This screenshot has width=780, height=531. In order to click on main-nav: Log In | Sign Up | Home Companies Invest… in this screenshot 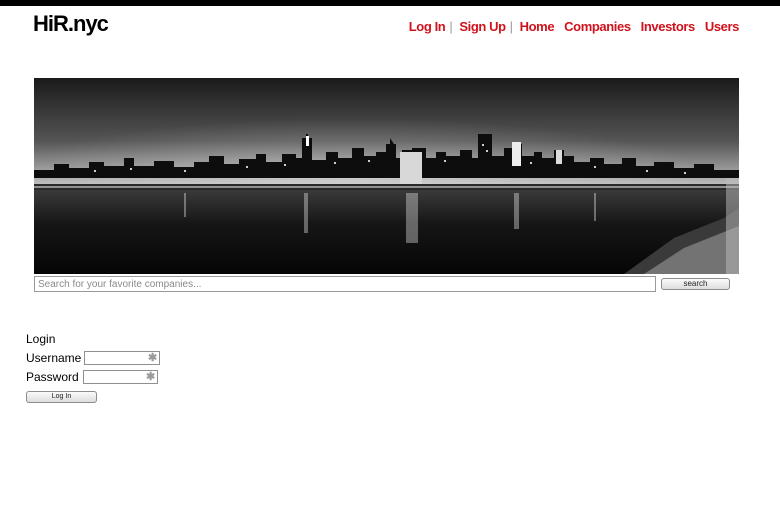, I will do `click(574, 26)`.